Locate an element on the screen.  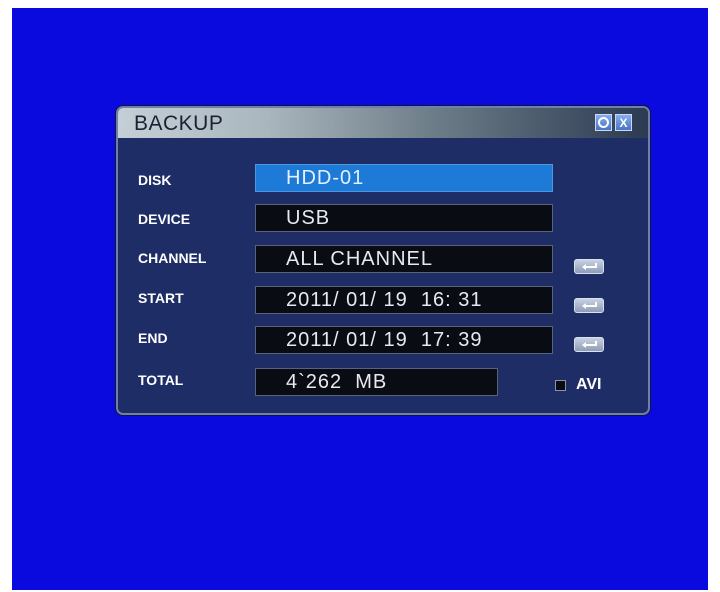
start-label: START is located at coordinates (161, 298).